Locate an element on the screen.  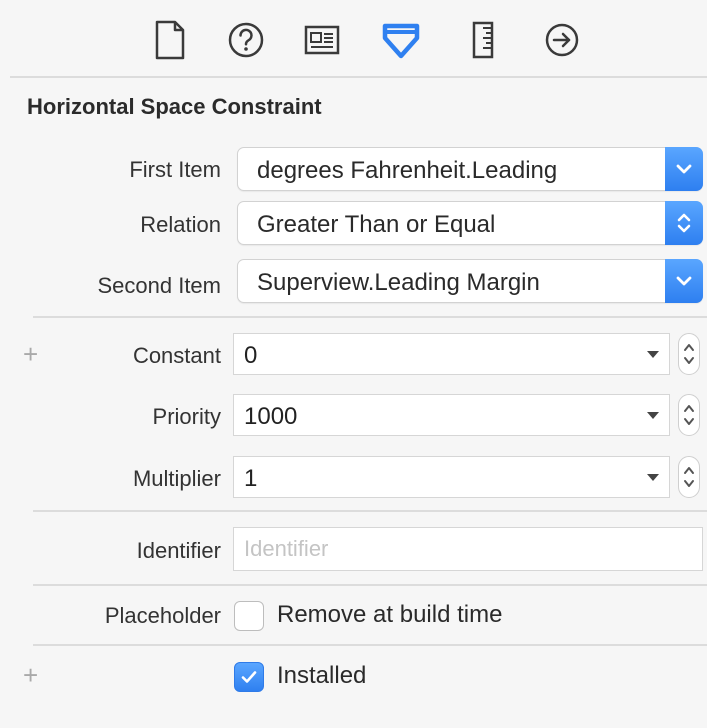
constant-value: 0 is located at coordinates (251, 355).